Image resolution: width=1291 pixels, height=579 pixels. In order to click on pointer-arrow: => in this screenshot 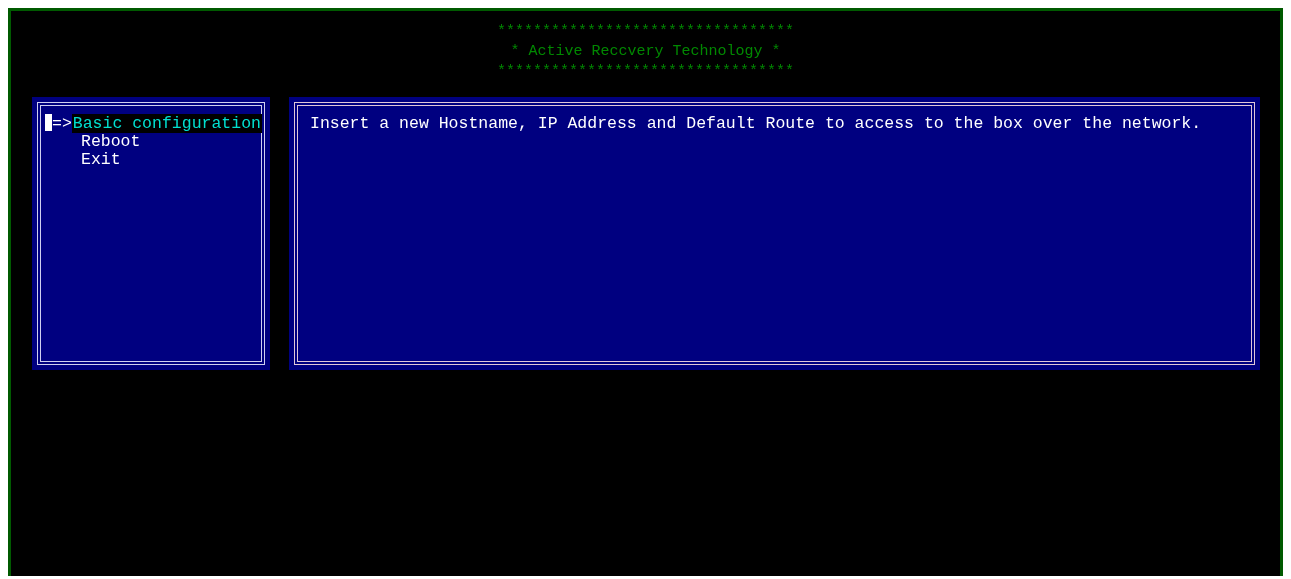, I will do `click(62, 123)`.